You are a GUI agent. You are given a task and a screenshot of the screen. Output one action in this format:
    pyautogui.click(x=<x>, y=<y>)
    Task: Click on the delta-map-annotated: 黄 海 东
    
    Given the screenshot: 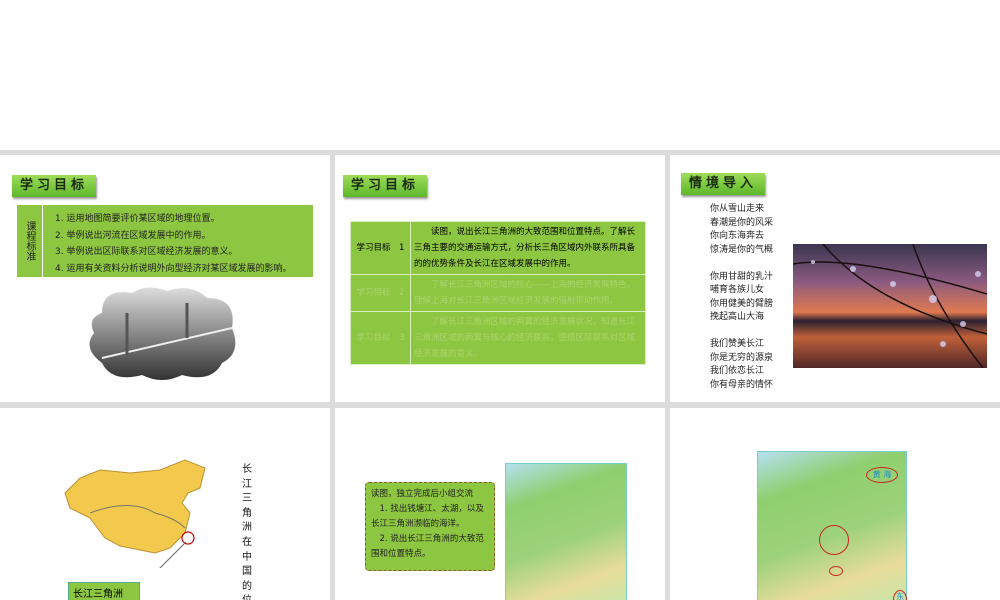 What is the action you would take?
    pyautogui.click(x=832, y=525)
    